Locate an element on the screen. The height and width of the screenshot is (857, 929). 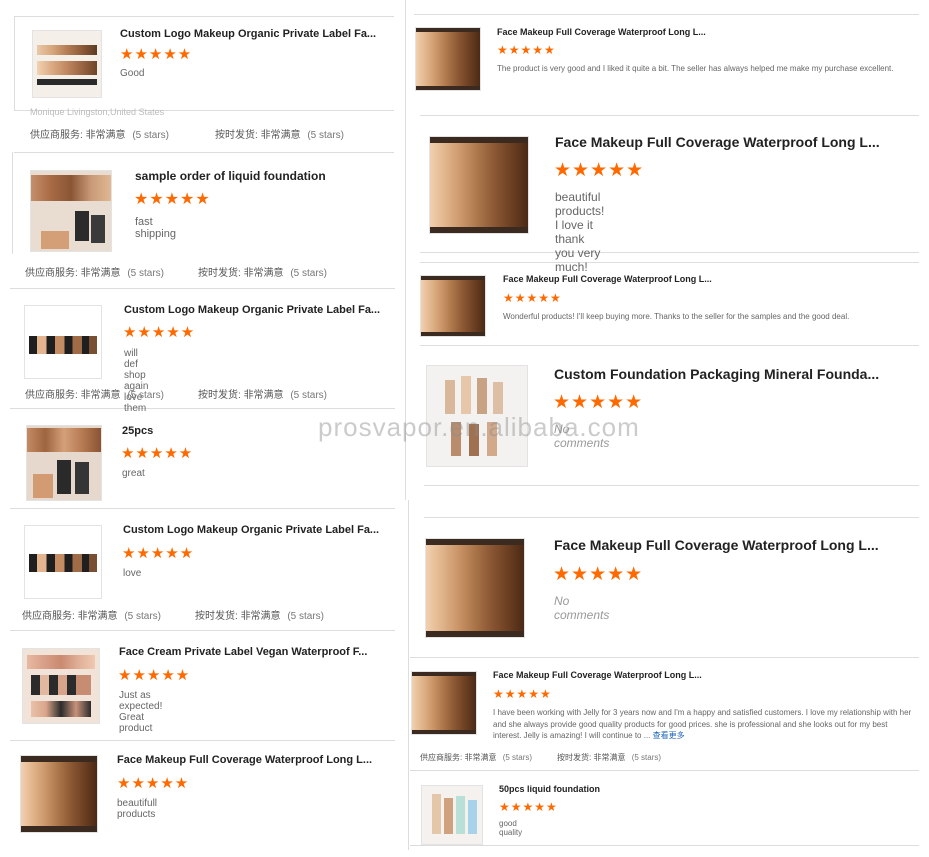
review-comment: great is located at coordinates (133, 473).